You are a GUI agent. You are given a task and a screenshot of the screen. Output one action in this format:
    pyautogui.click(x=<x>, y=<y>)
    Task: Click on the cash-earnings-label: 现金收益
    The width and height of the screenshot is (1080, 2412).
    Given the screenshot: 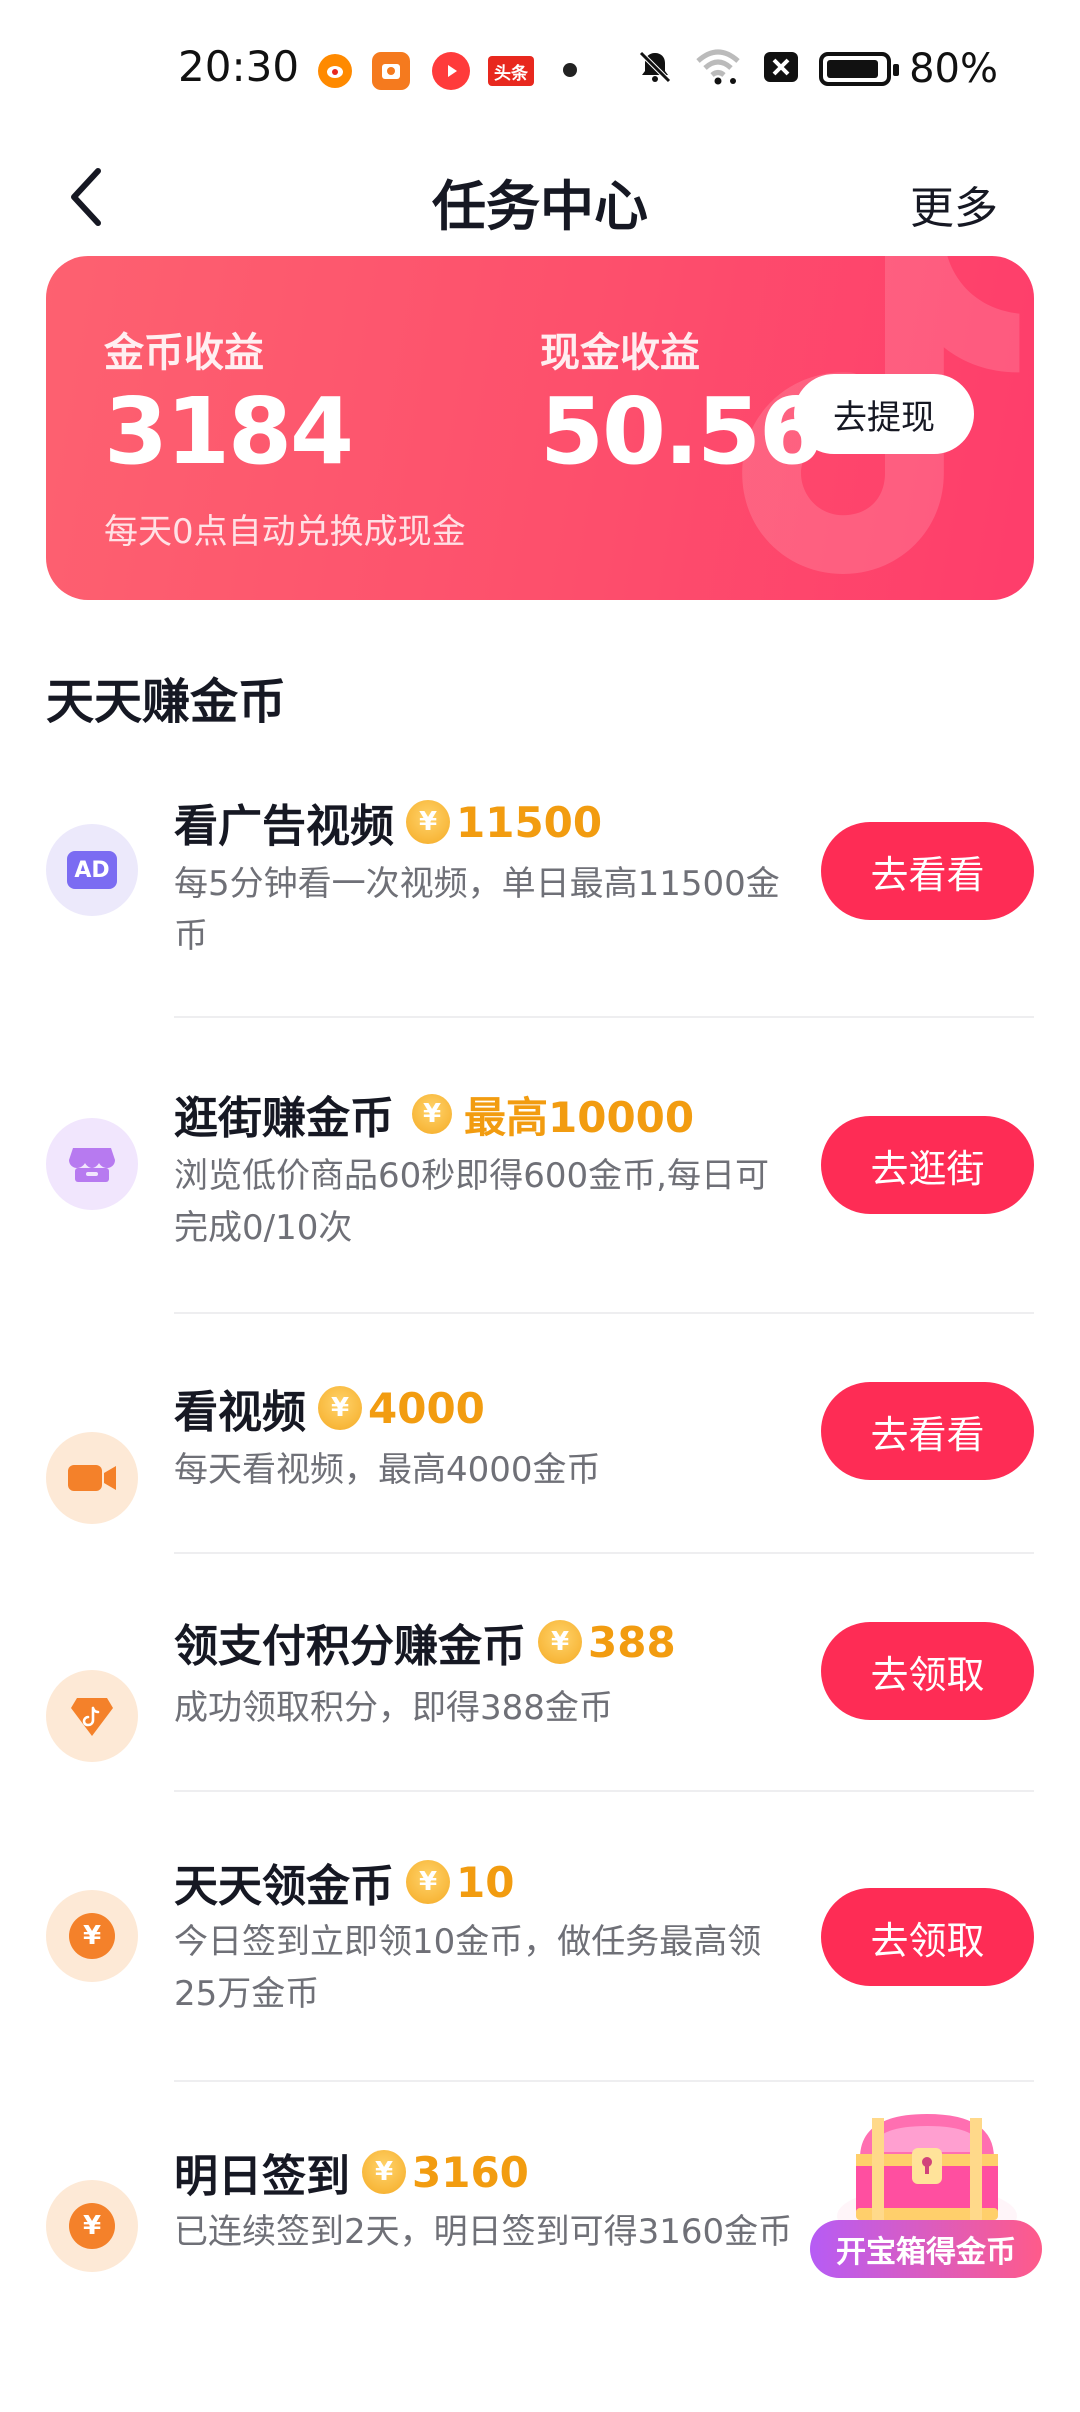 What is the action you would take?
    pyautogui.click(x=620, y=353)
    